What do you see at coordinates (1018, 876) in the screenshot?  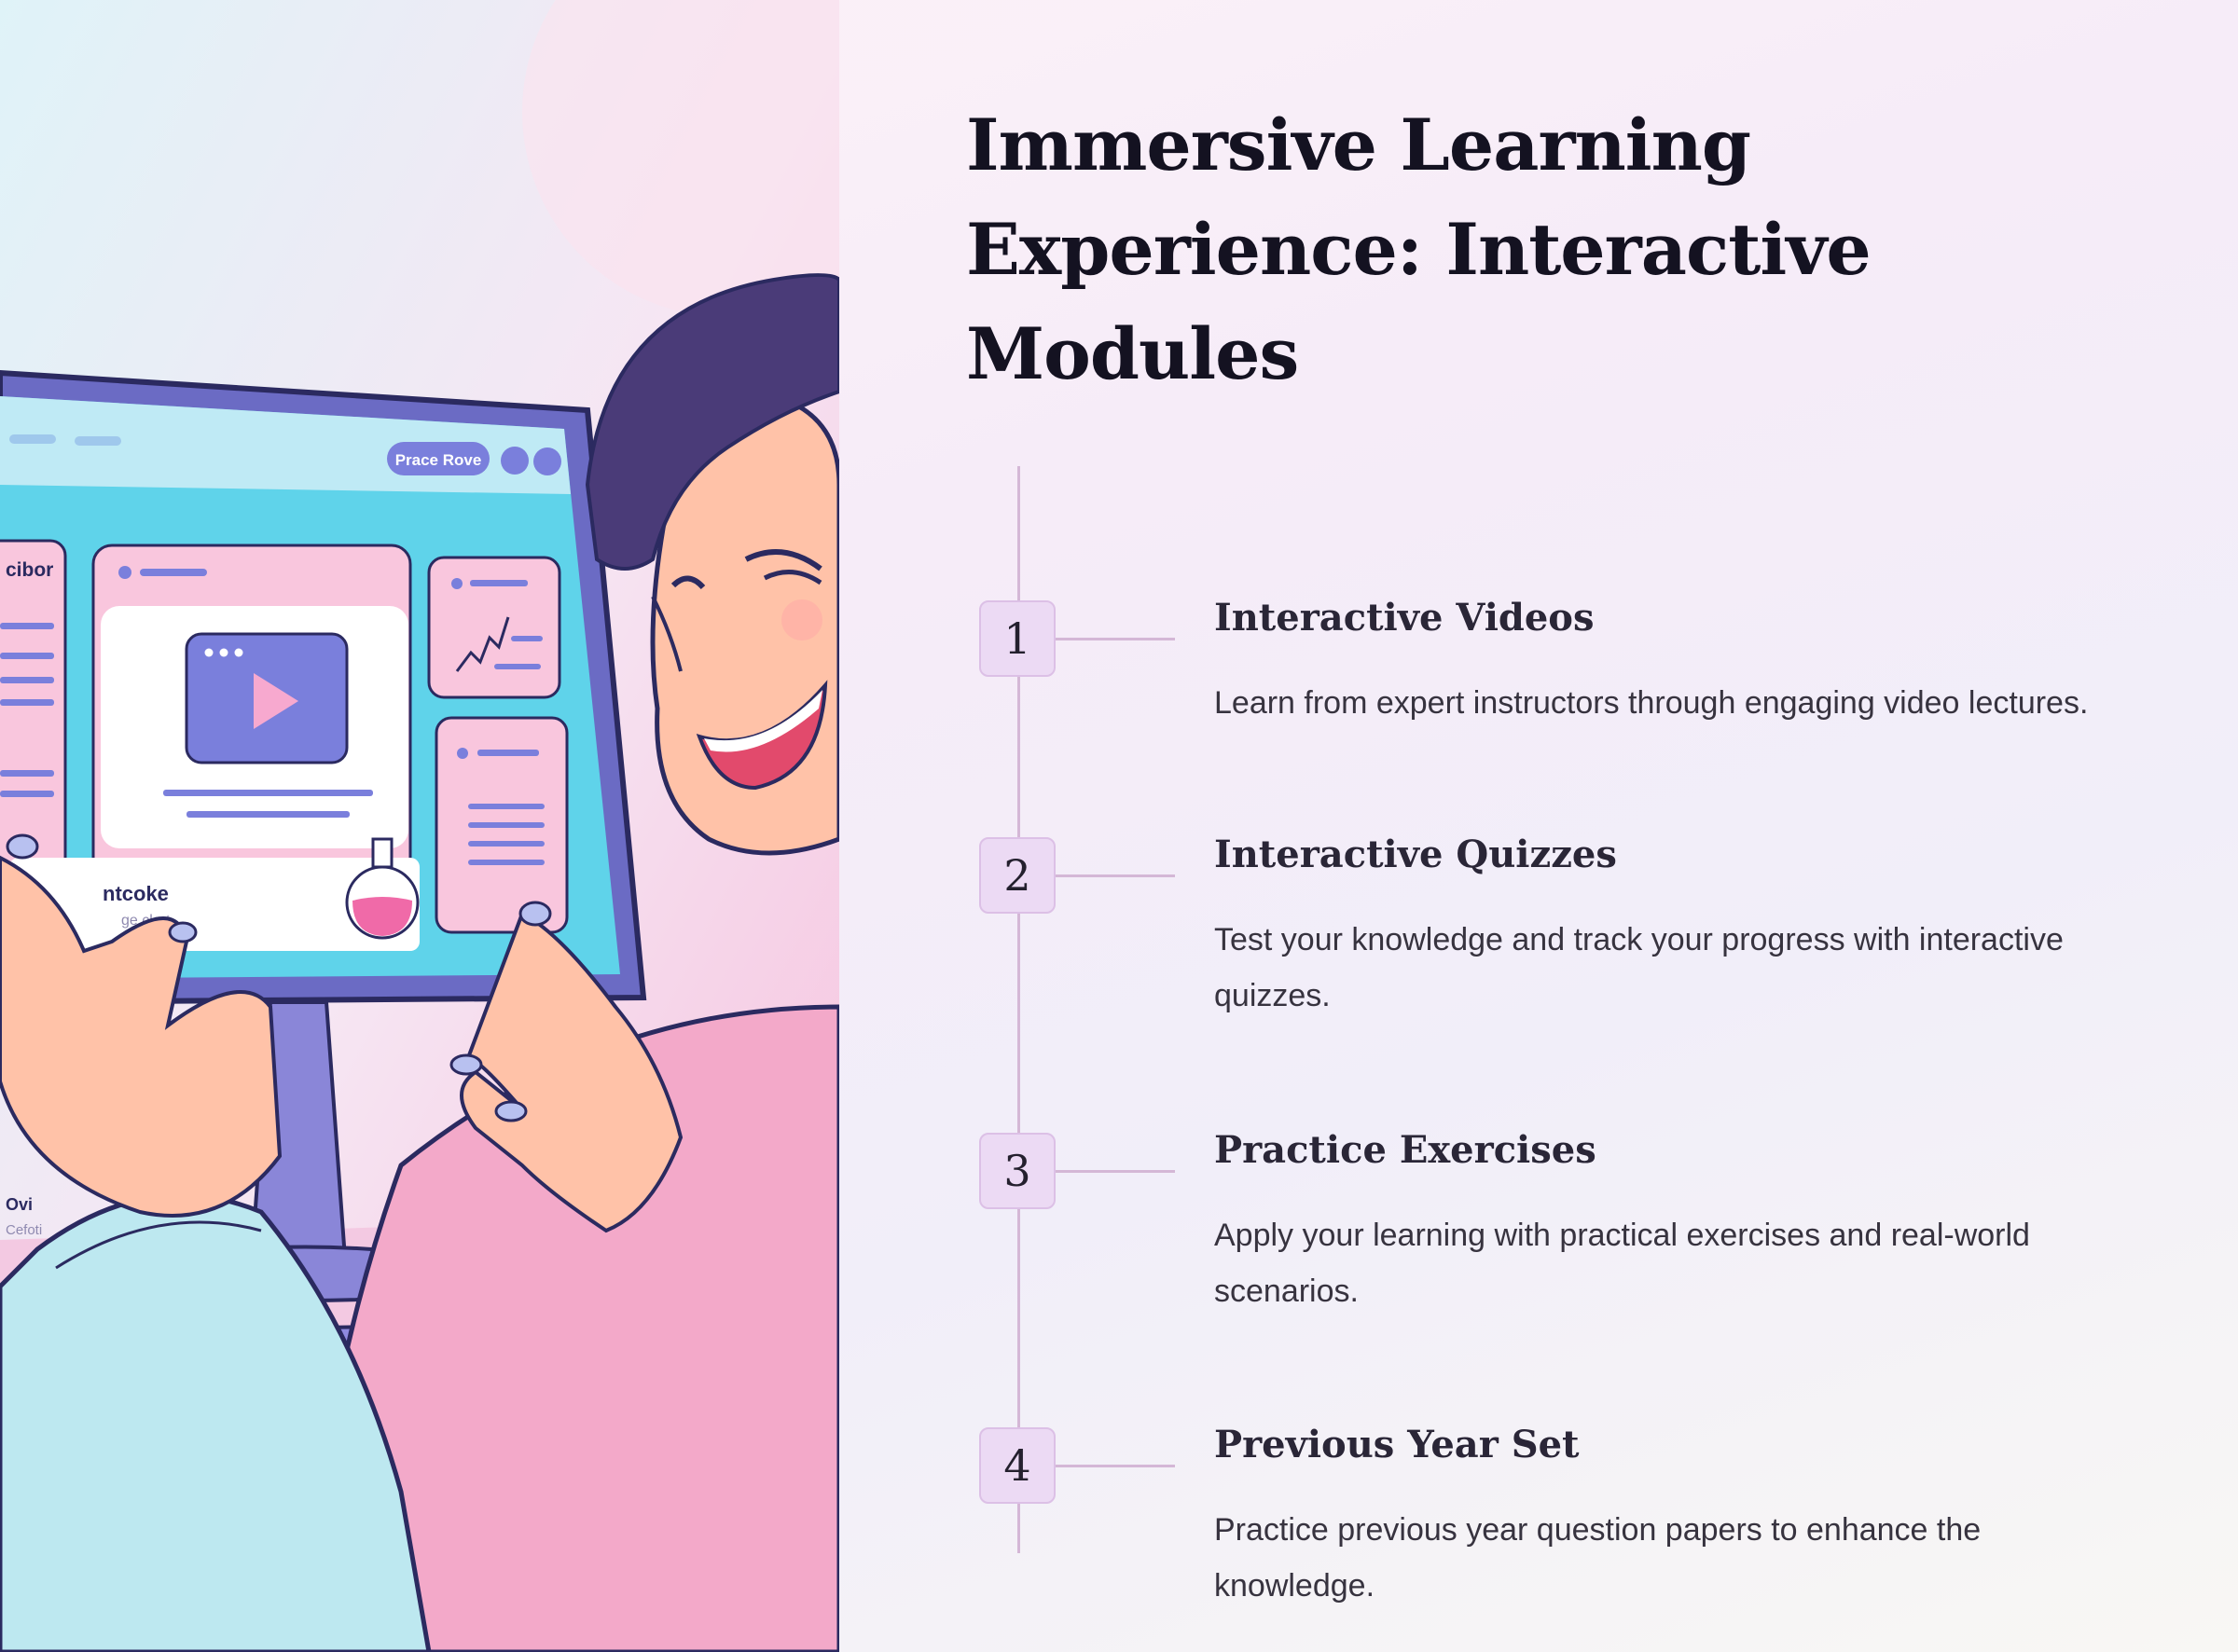 I see `step-number-badge: 2` at bounding box center [1018, 876].